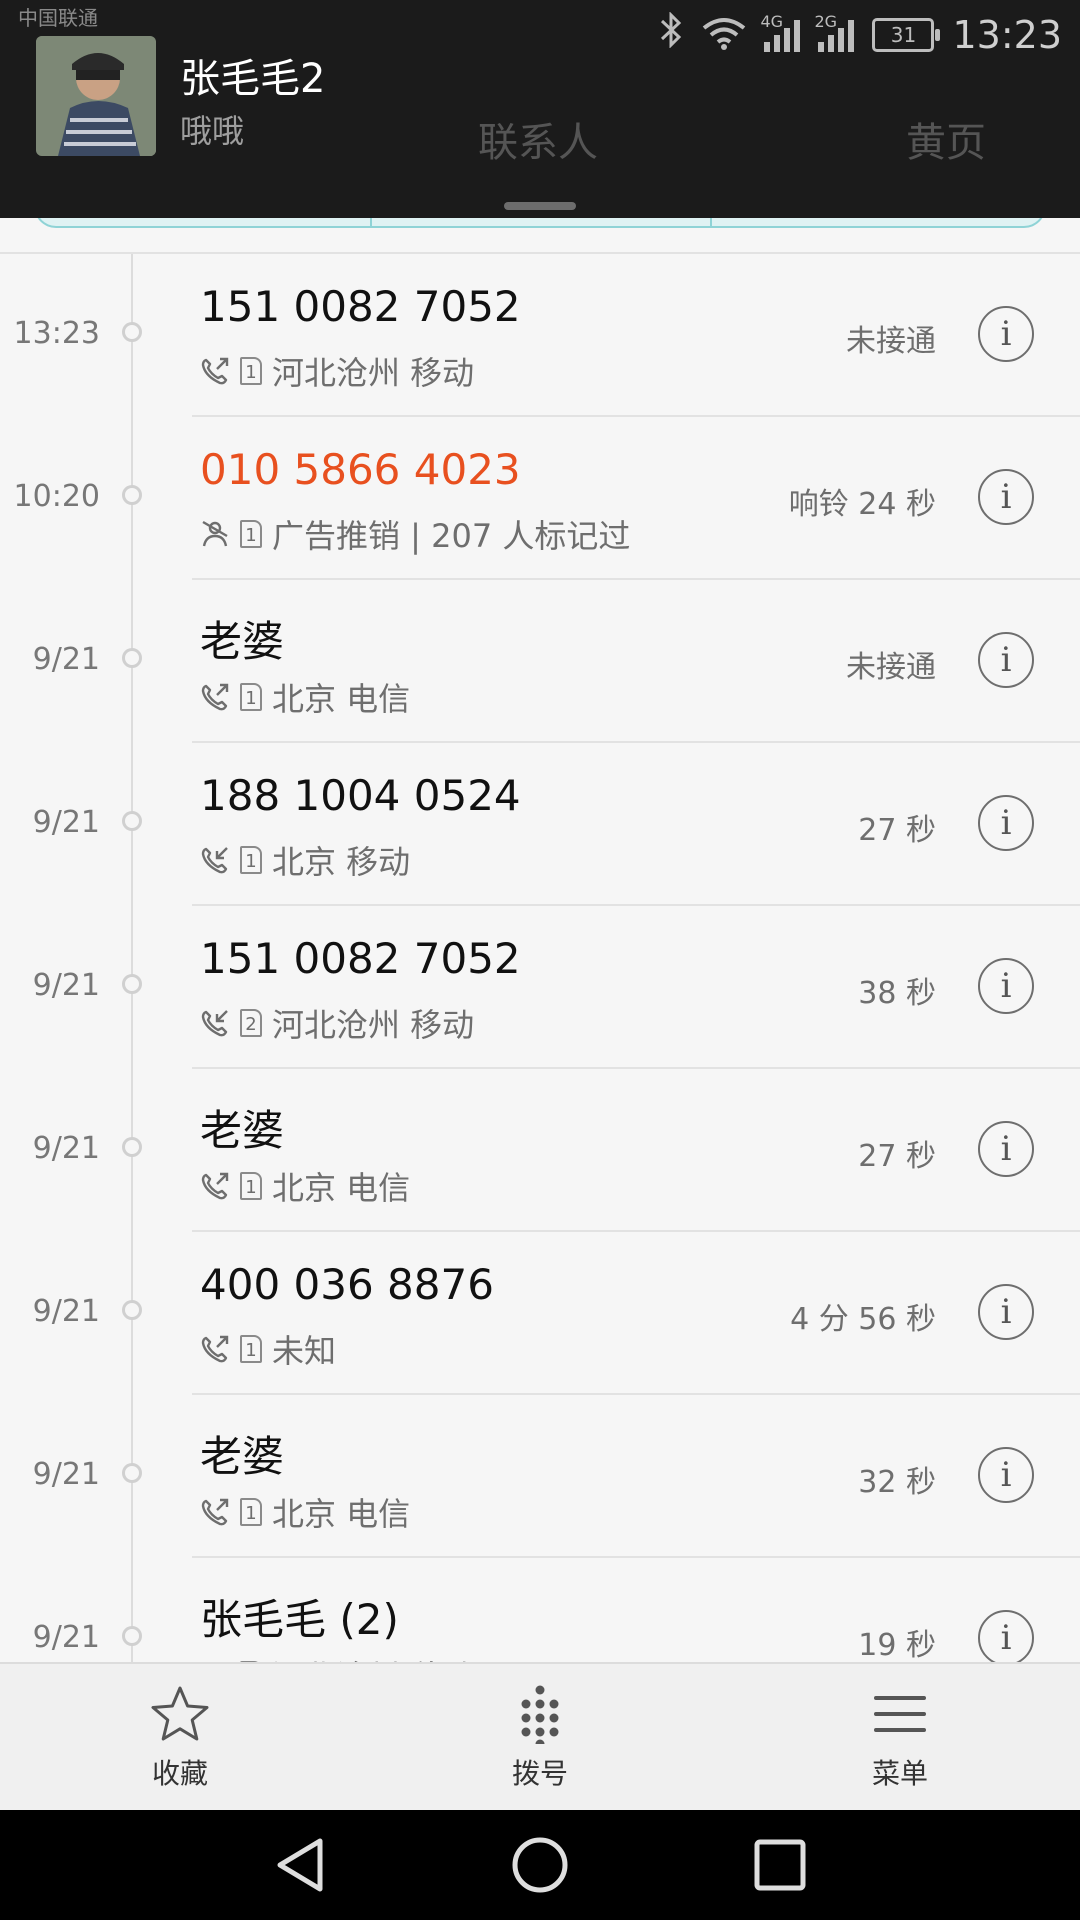  I want to click on call-details: 1 广告推销 | 207 人标记过, so click(415, 534).